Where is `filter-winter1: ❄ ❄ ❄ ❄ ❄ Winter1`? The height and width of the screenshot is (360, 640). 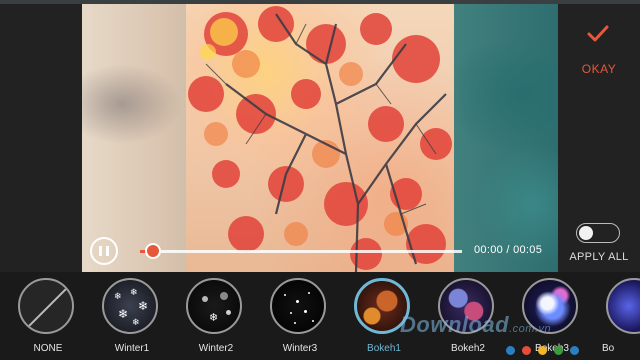 filter-winter1: ❄ ❄ ❄ ❄ ❄ Winter1 is located at coordinates (132, 318).